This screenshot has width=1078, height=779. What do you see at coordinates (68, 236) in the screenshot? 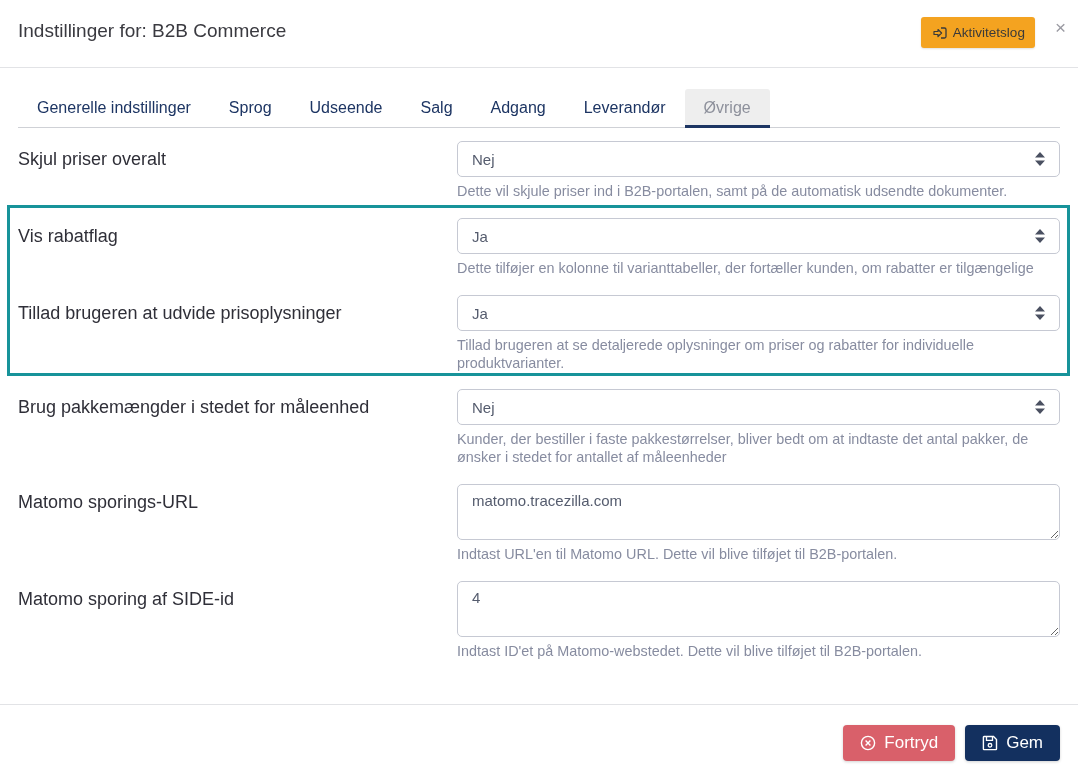
I see `setting-label: Vis rabatflag` at bounding box center [68, 236].